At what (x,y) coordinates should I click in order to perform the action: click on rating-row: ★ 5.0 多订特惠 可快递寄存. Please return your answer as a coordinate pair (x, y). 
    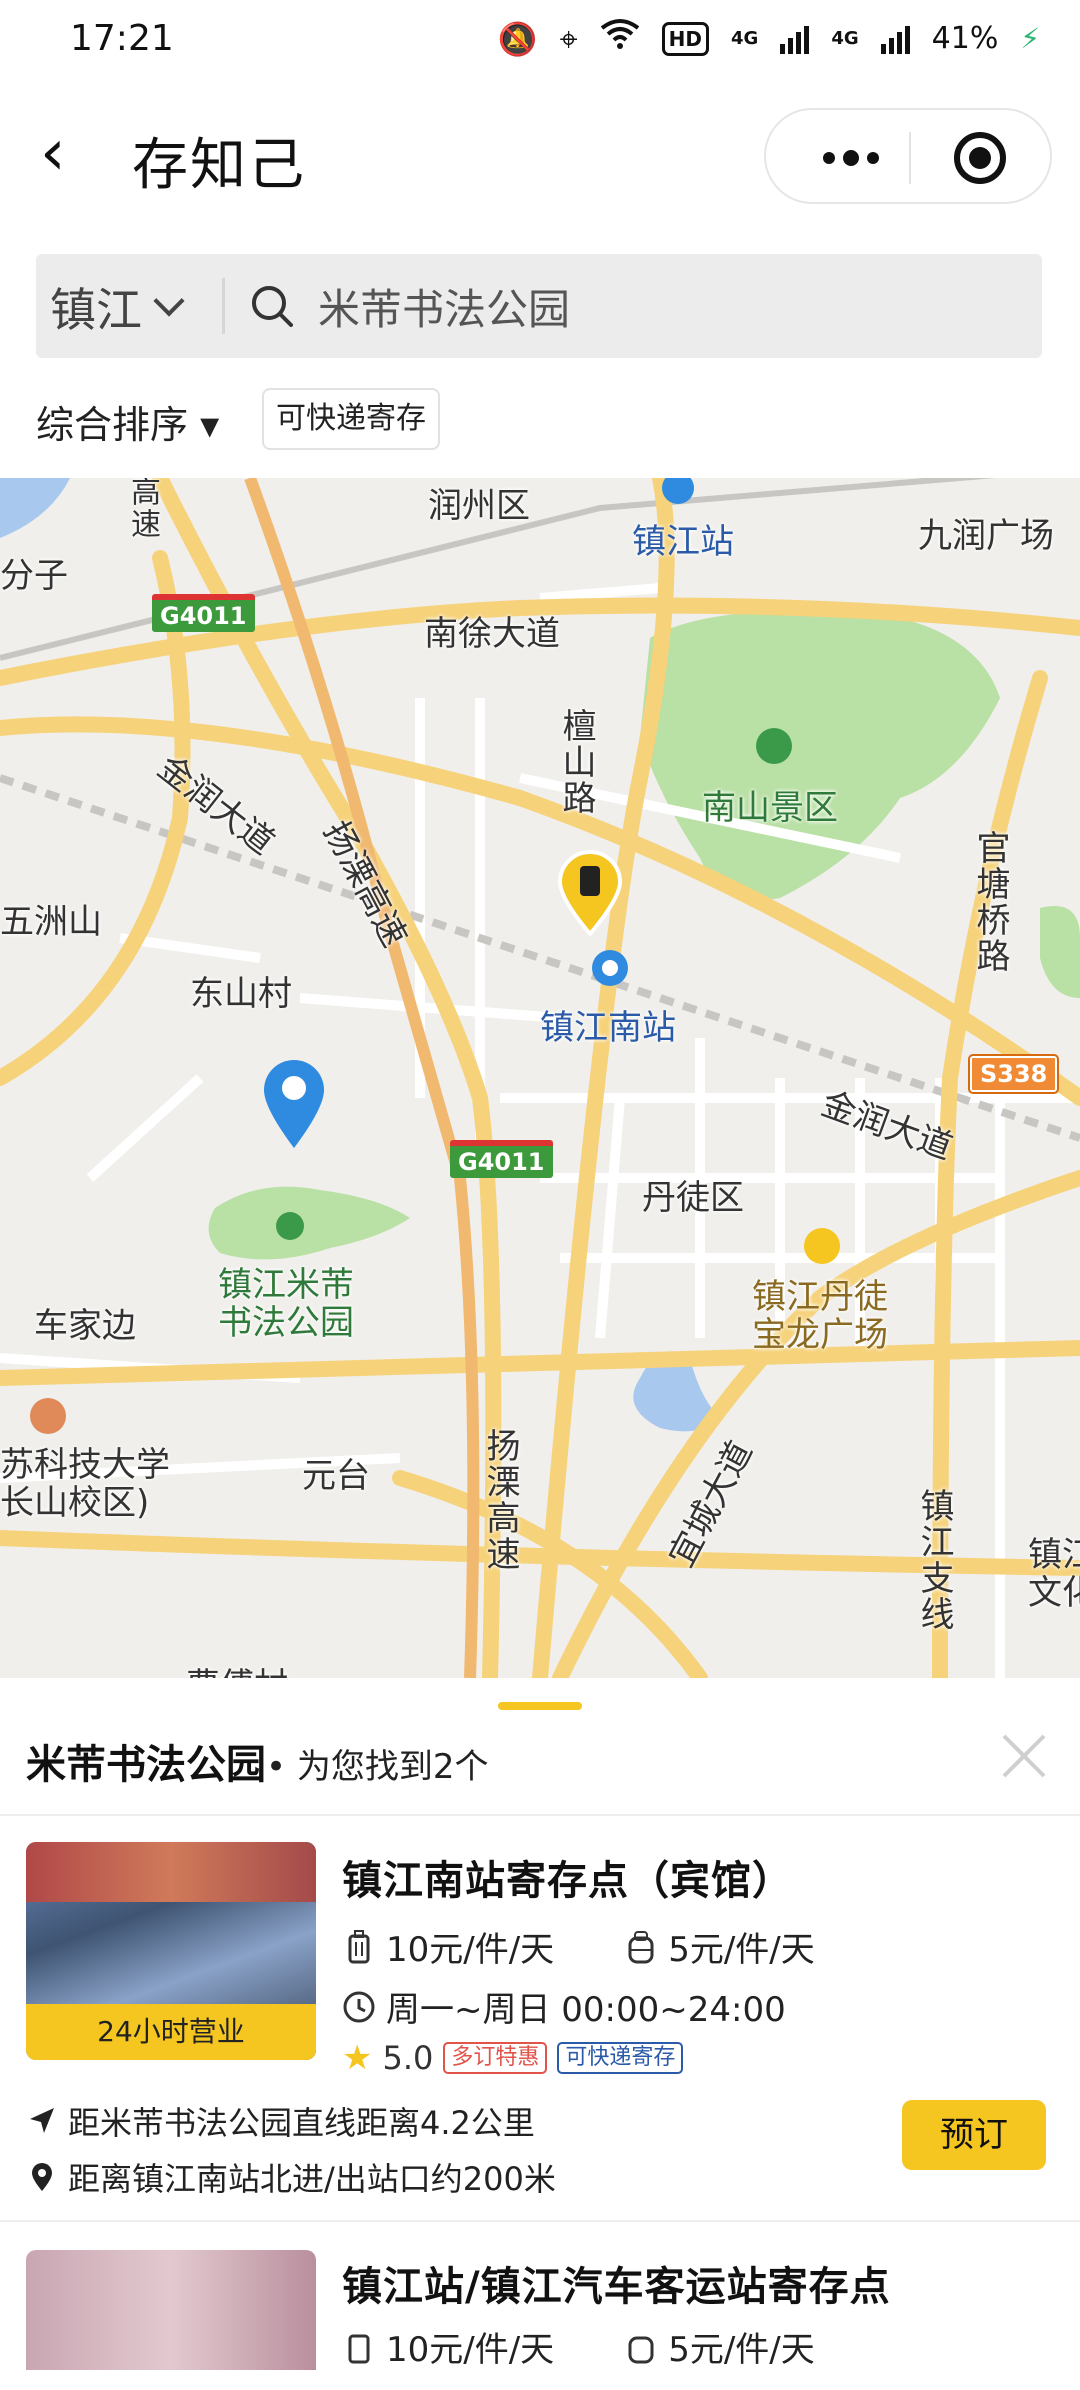
    Looking at the image, I should click on (513, 2058).